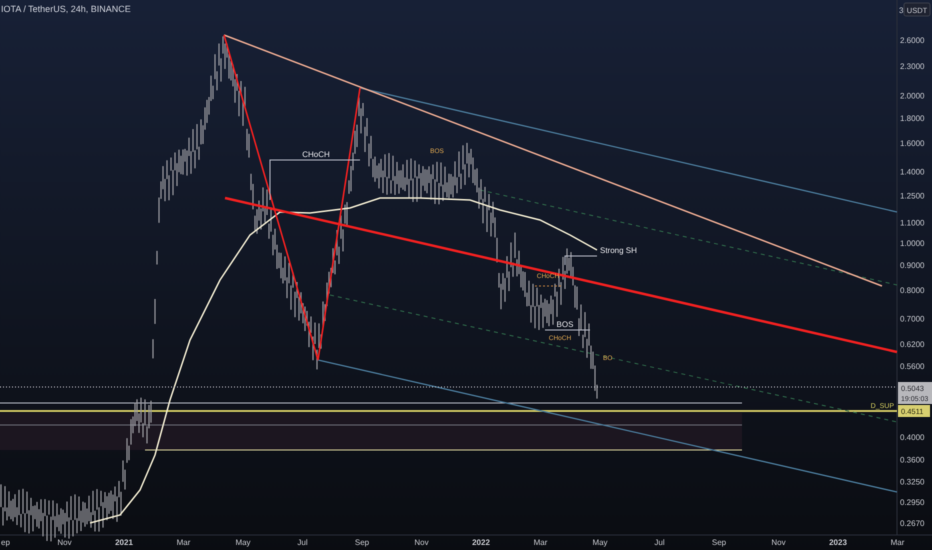 This screenshot has height=550, width=932. I want to click on annotation-label: CHoCH, so click(316, 154).